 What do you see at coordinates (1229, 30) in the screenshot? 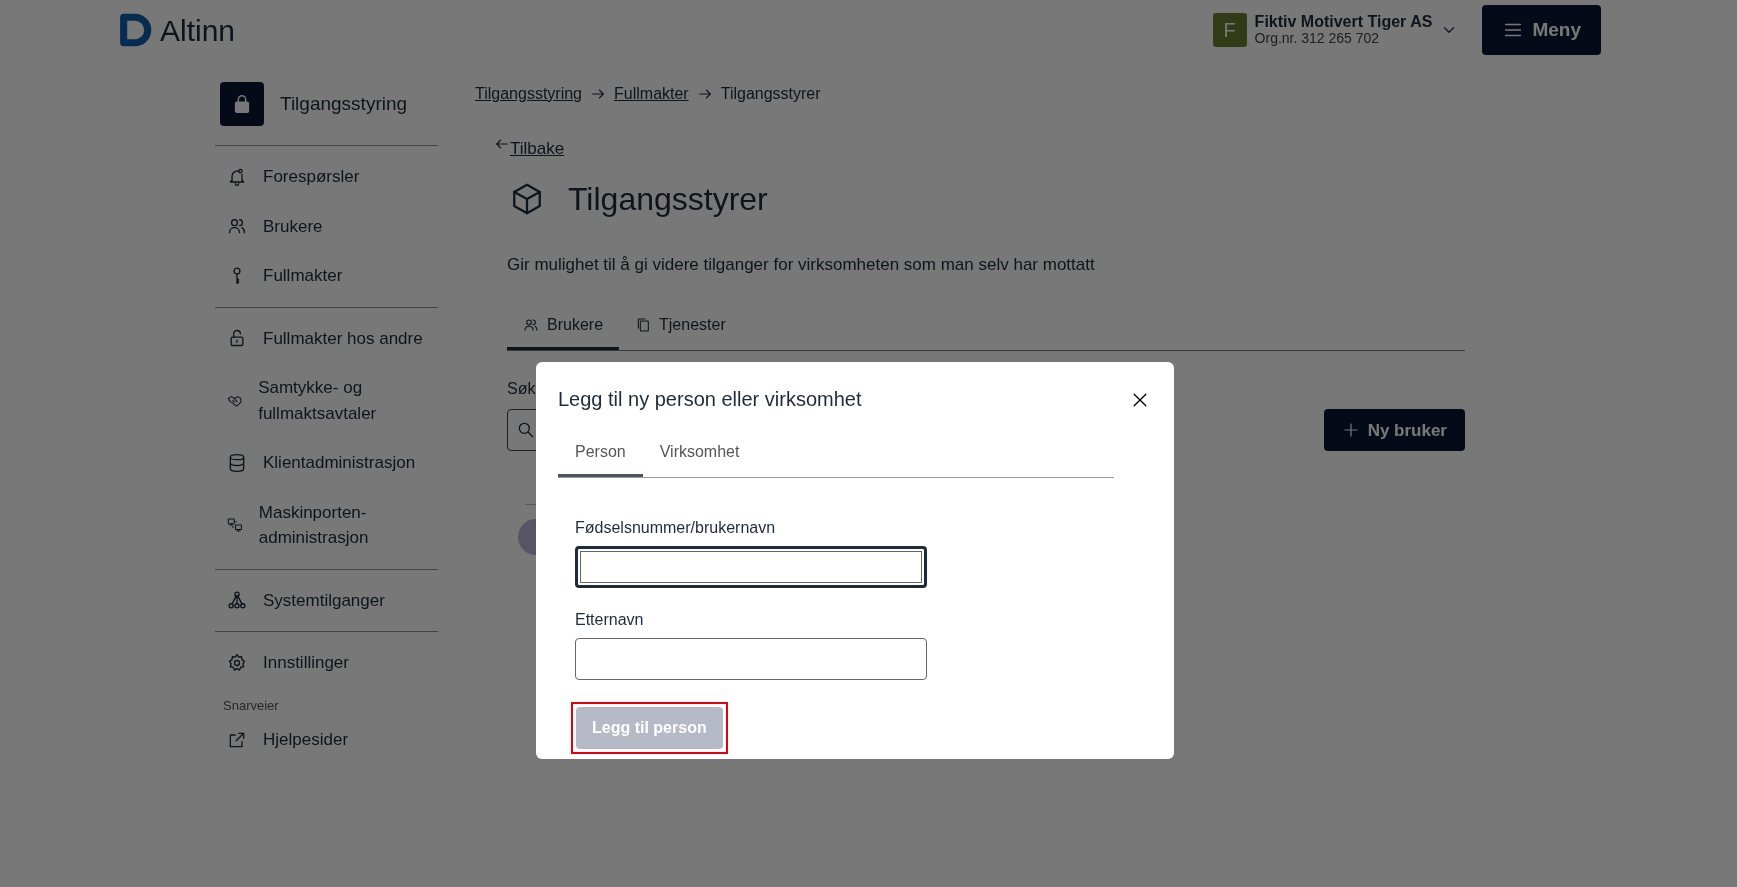
I see `account-avatar: F` at bounding box center [1229, 30].